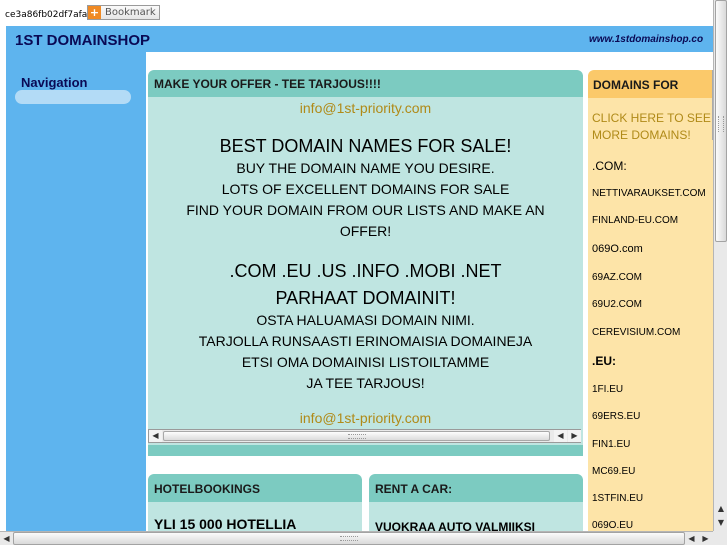 This screenshot has width=727, height=545. Describe the element at coordinates (365, 189) in the screenshot. I see `offer-line: LOTS OF EXCELLENT DOMAINS FOR SALE` at that location.